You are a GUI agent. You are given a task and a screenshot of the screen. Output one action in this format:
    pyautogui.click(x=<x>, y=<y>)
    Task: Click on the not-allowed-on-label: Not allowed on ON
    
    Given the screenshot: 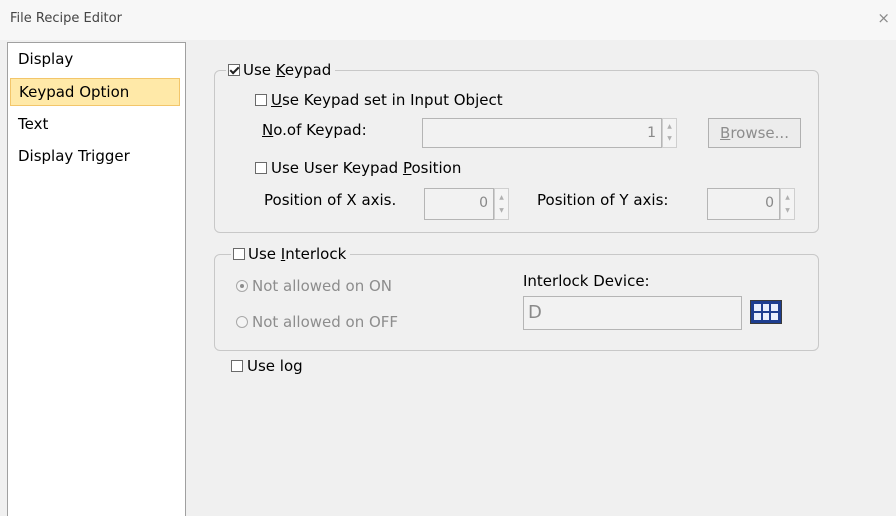 What is the action you would take?
    pyautogui.click(x=322, y=286)
    